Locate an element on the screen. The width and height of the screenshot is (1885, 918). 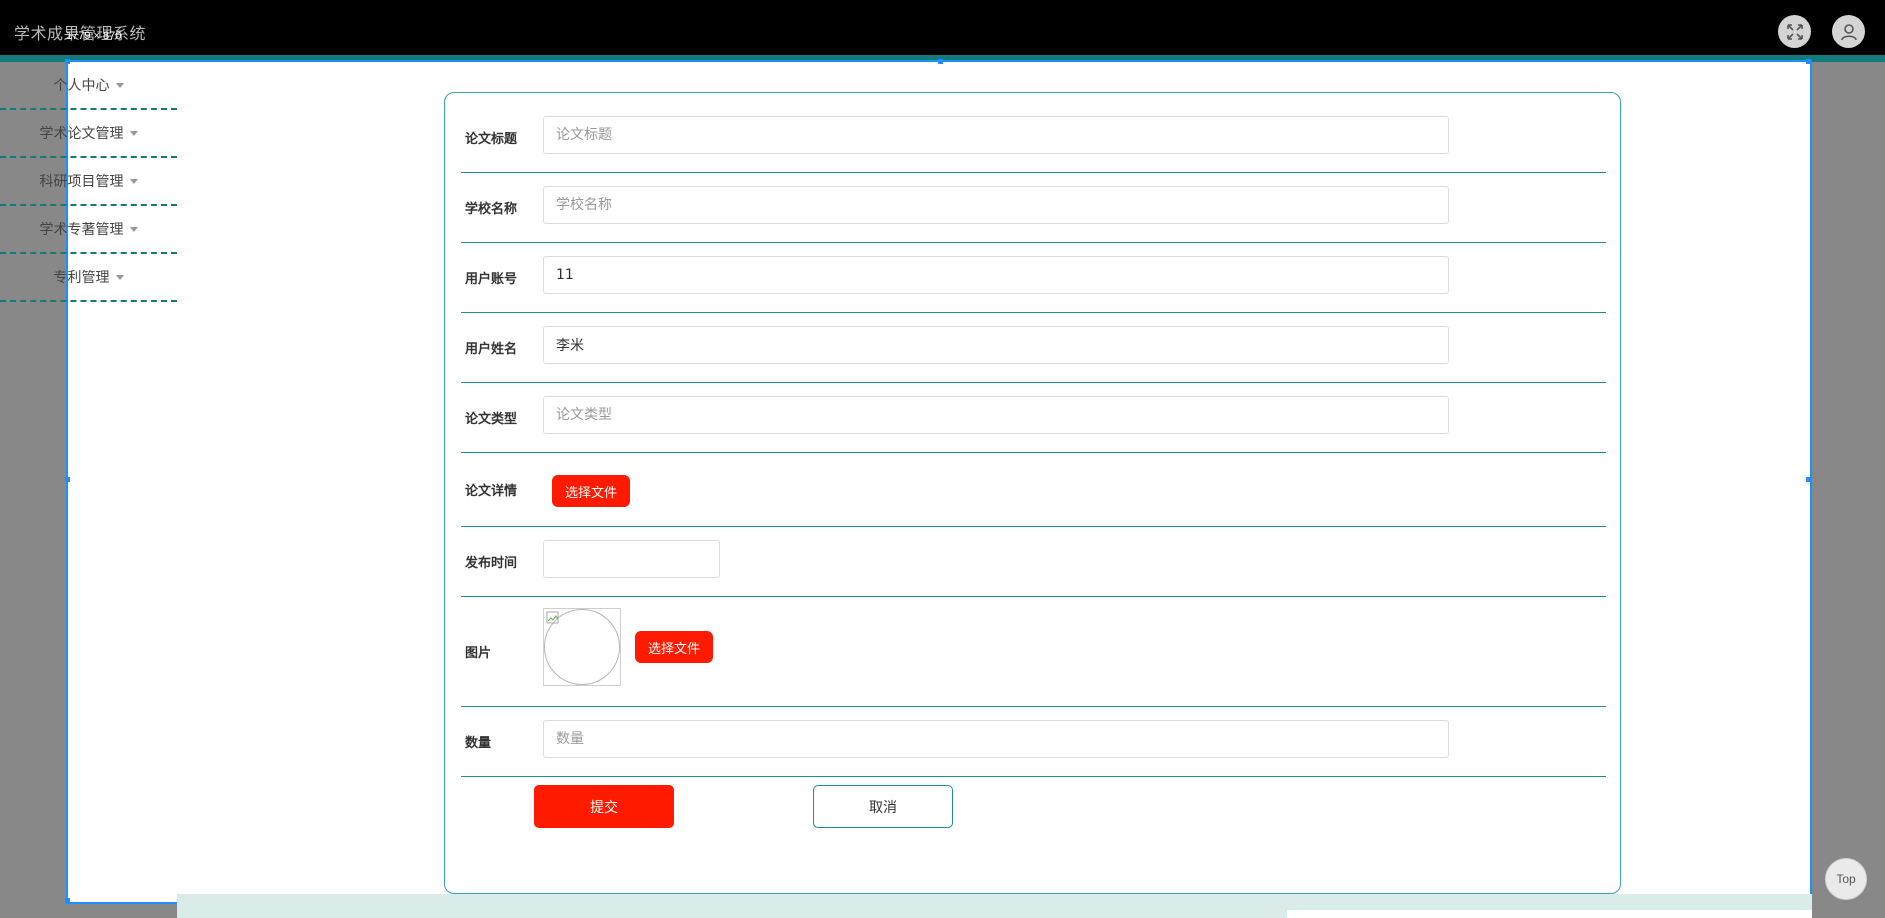
title-label: 论文标题 is located at coordinates (491, 139).